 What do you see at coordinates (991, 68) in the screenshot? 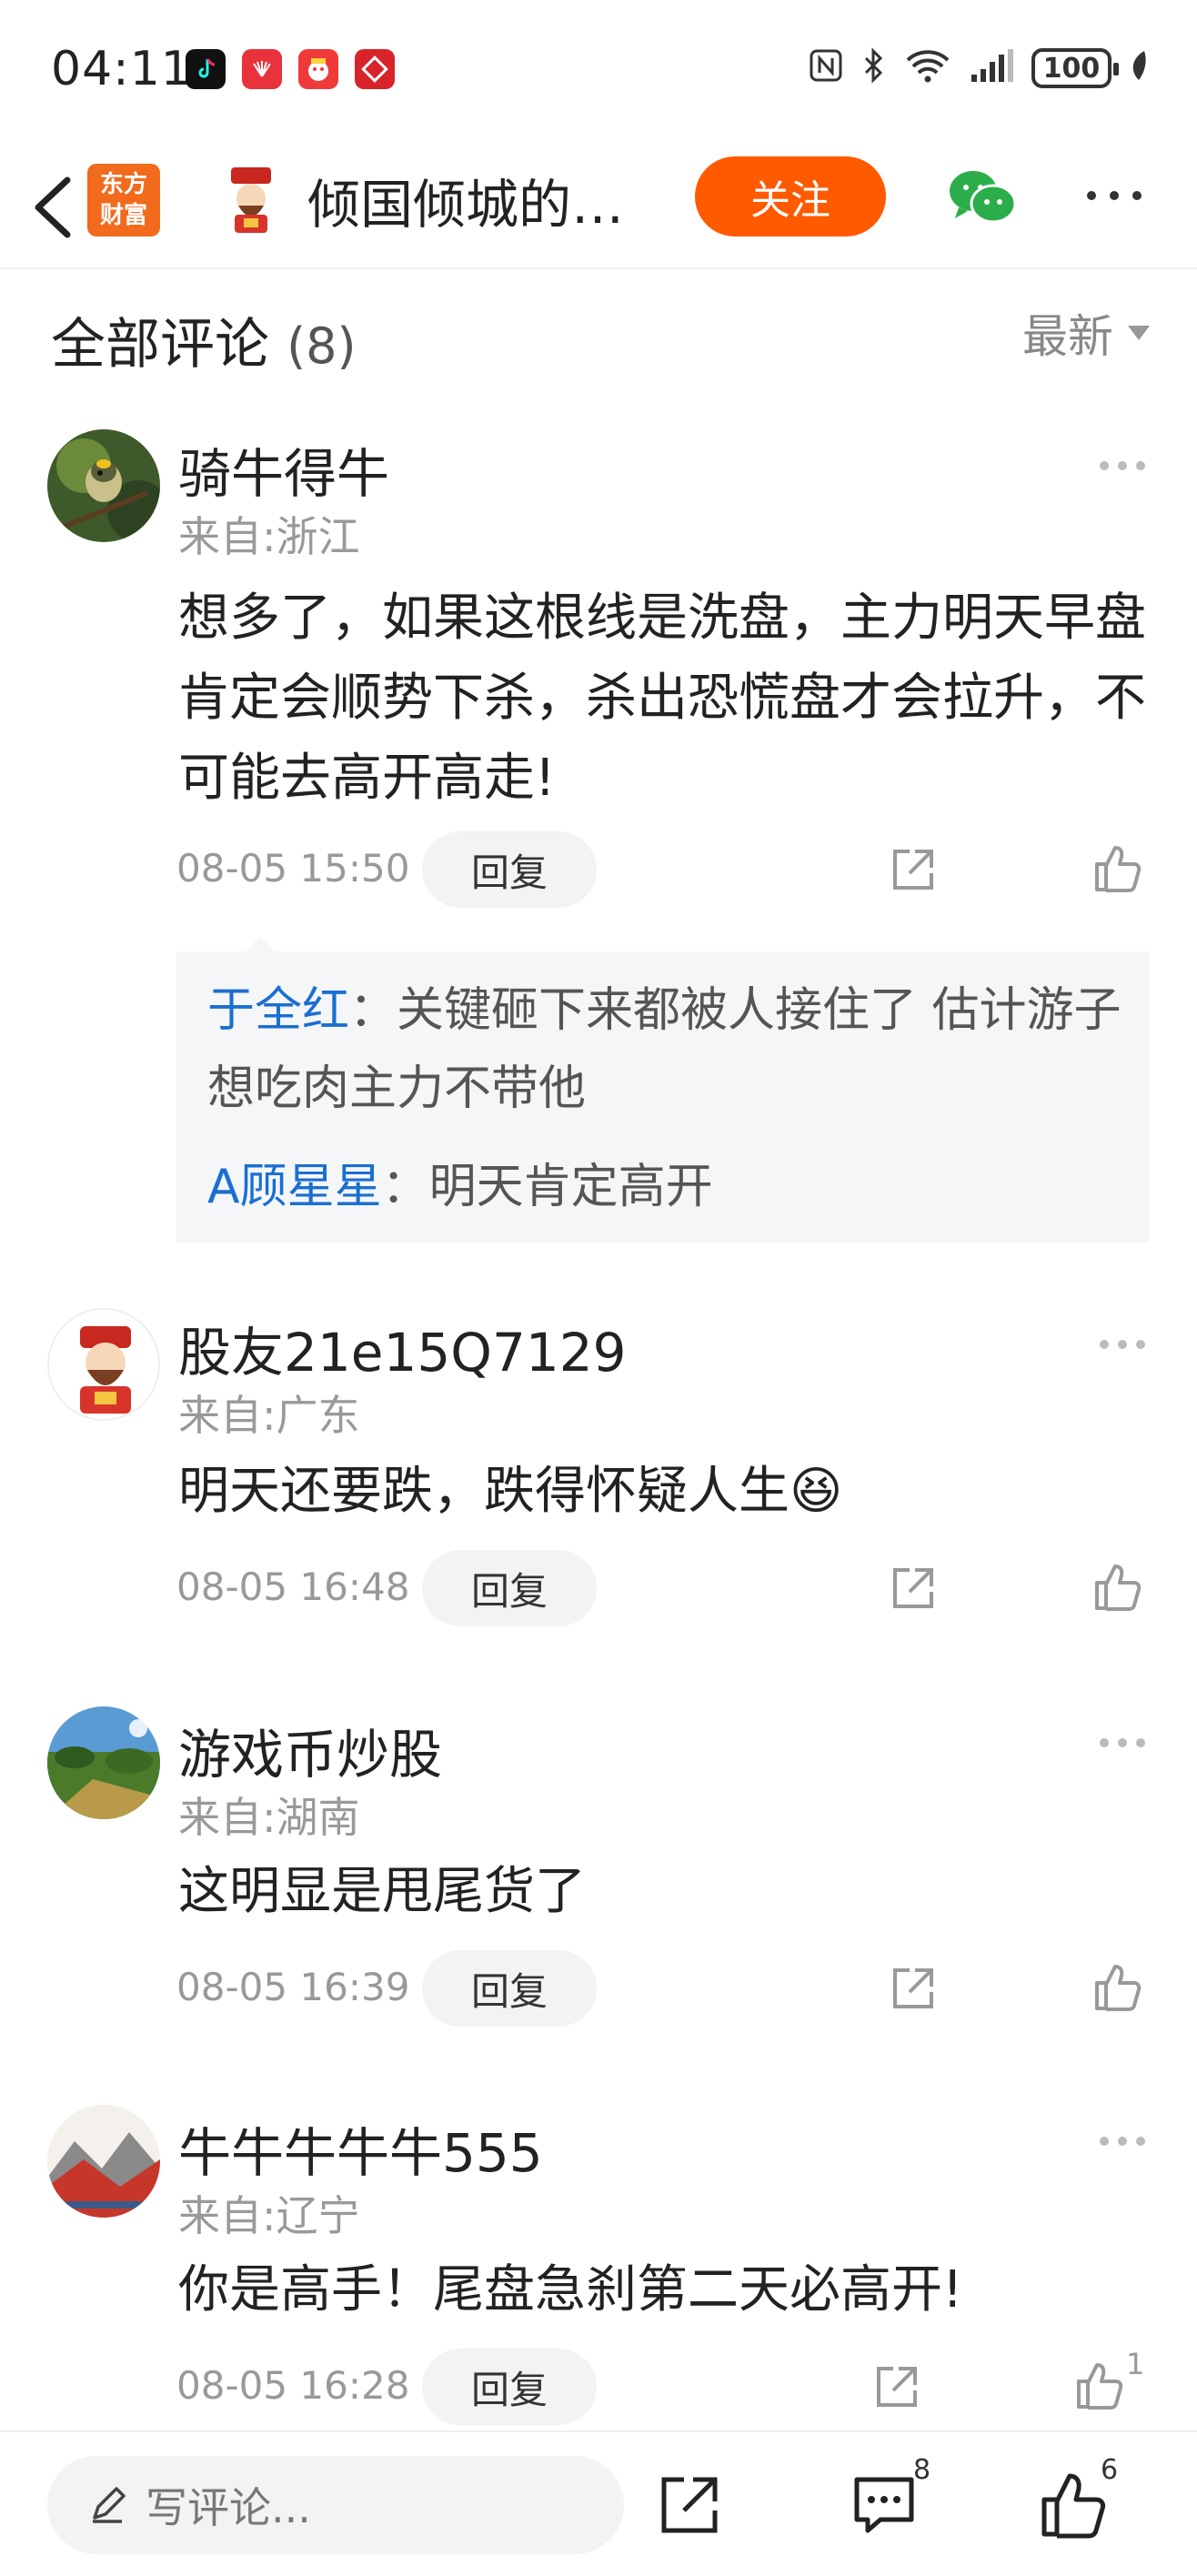
I see `signal-icon` at bounding box center [991, 68].